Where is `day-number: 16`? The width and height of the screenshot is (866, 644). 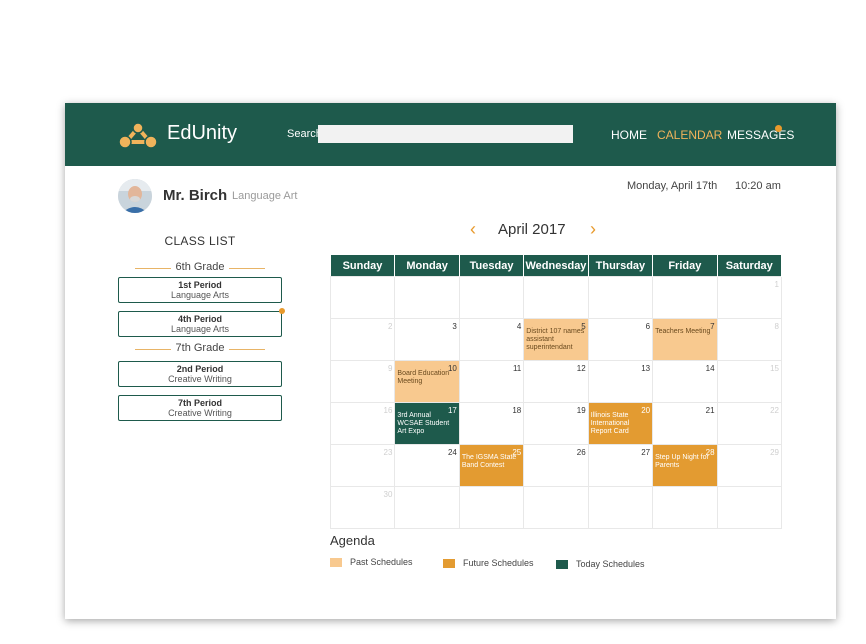
day-number: 16 is located at coordinates (388, 410).